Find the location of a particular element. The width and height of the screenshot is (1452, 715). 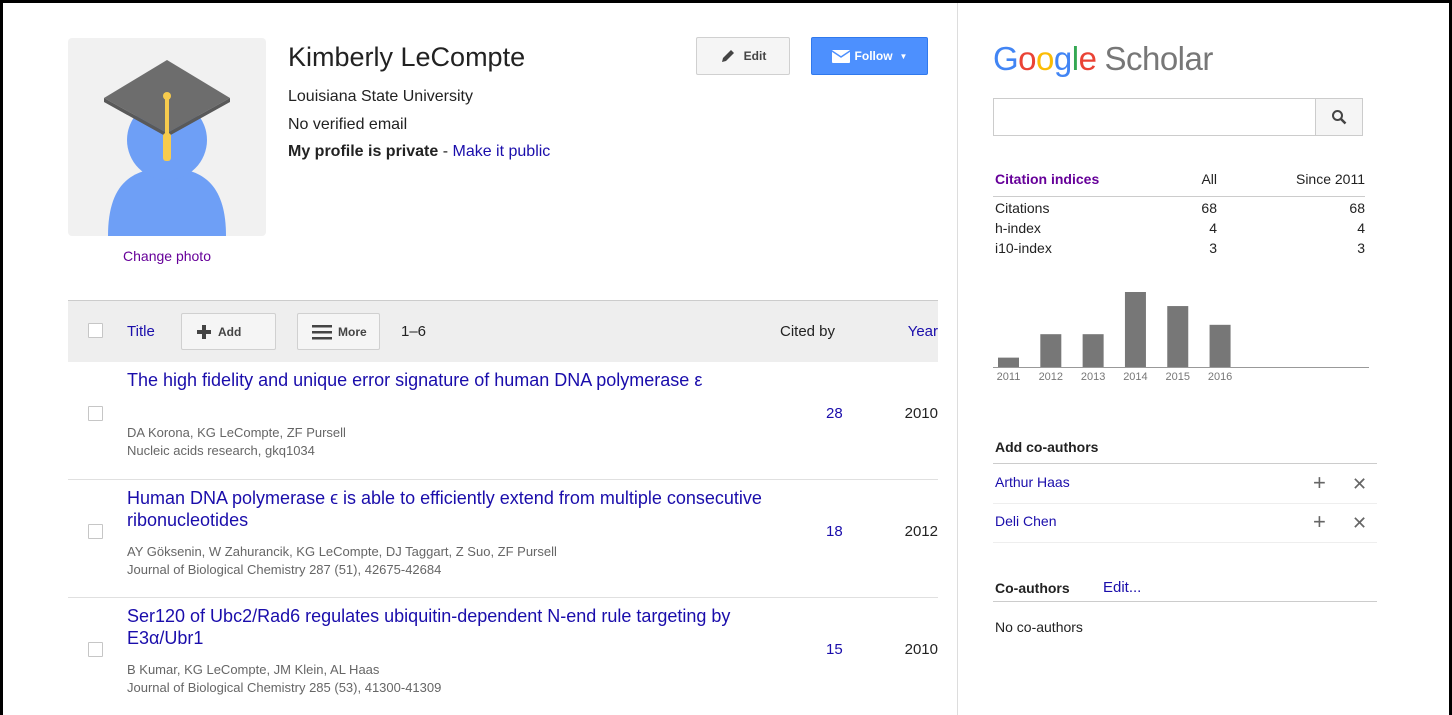

chart-bar-2015 is located at coordinates (1178, 336).